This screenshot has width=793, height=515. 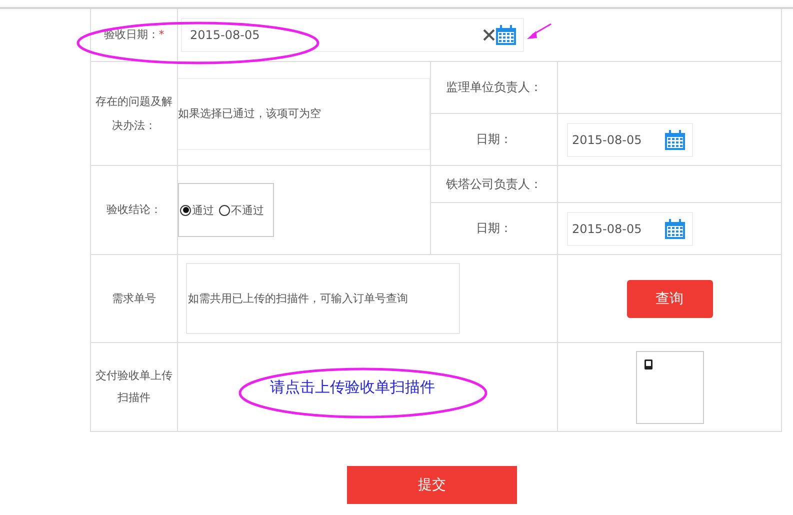 What do you see at coordinates (432, 485) in the screenshot?
I see `submit-button: 提交` at bounding box center [432, 485].